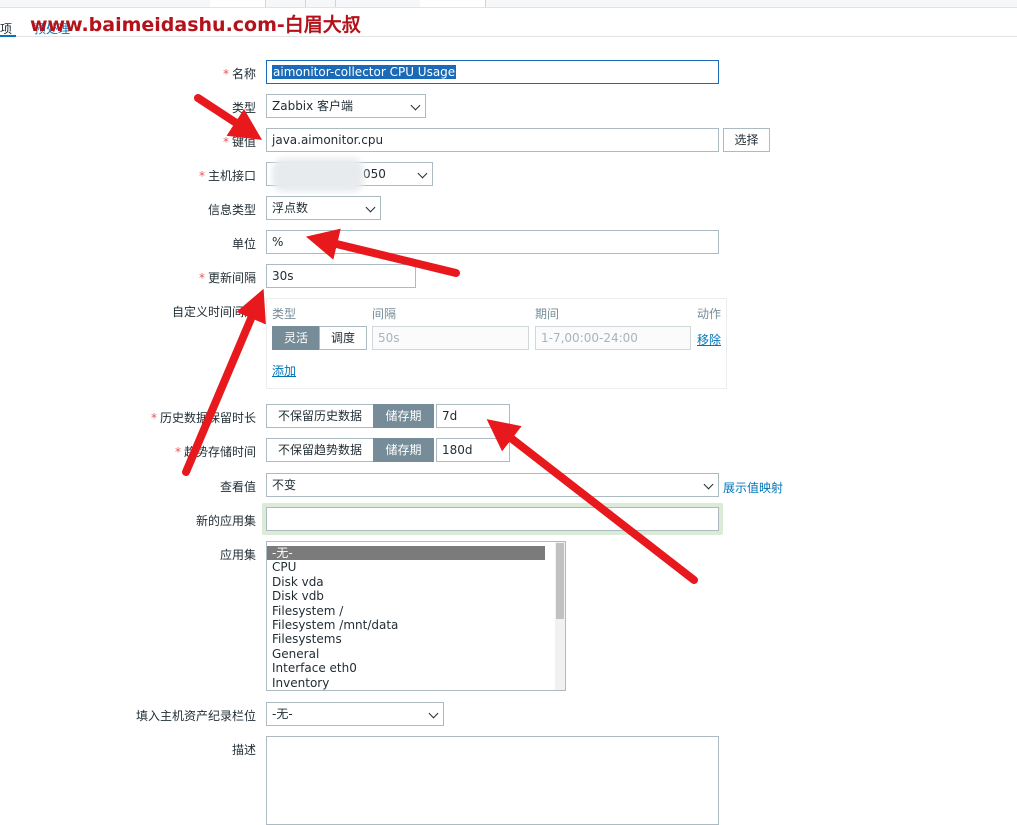 This screenshot has width=1017, height=825. I want to click on list-item: General, so click(416, 654).